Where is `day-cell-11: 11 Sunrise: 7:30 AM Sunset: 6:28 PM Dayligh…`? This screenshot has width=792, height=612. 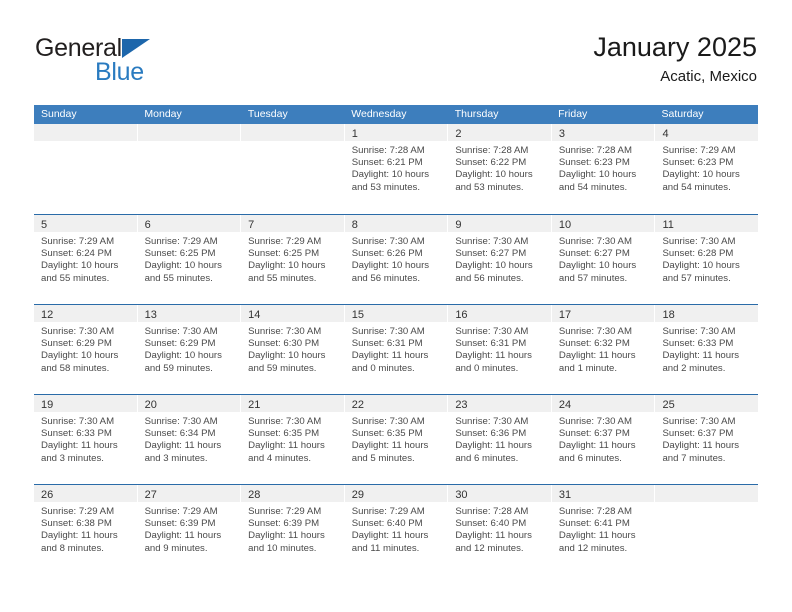
day-cell-11: 11 Sunrise: 7:30 AM Sunset: 6:28 PM Dayligh… is located at coordinates (707, 259).